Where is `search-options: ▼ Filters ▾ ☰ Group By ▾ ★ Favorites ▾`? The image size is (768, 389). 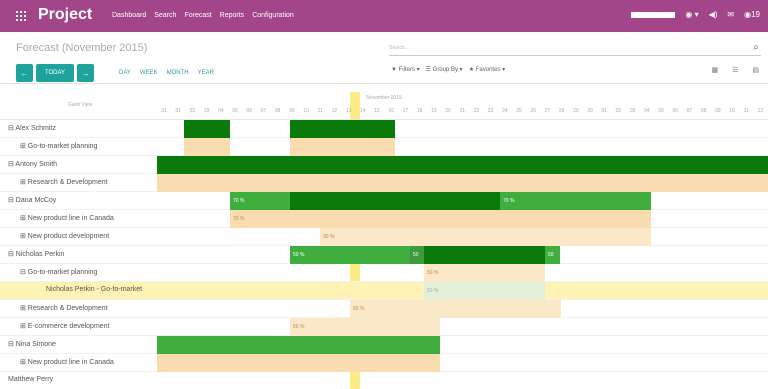 search-options: ▼ Filters ▾ ☰ Group By ▾ ★ Favorites ▾ is located at coordinates (448, 69).